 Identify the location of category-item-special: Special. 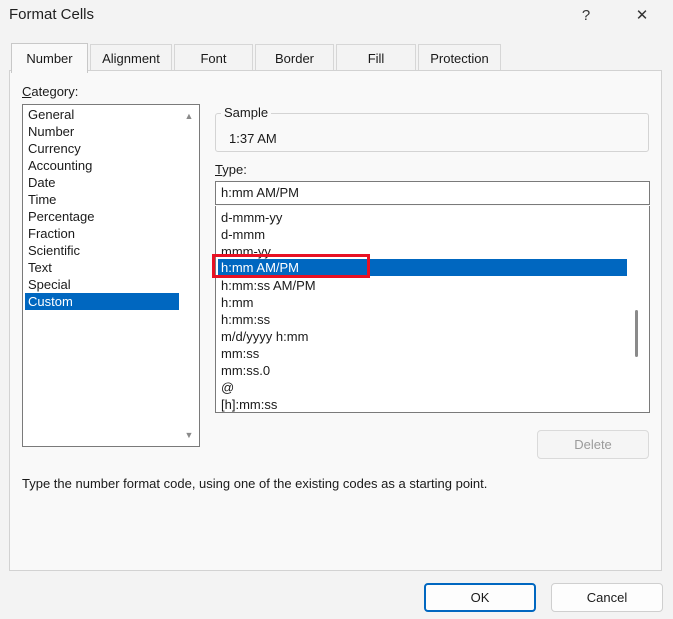
(101, 284).